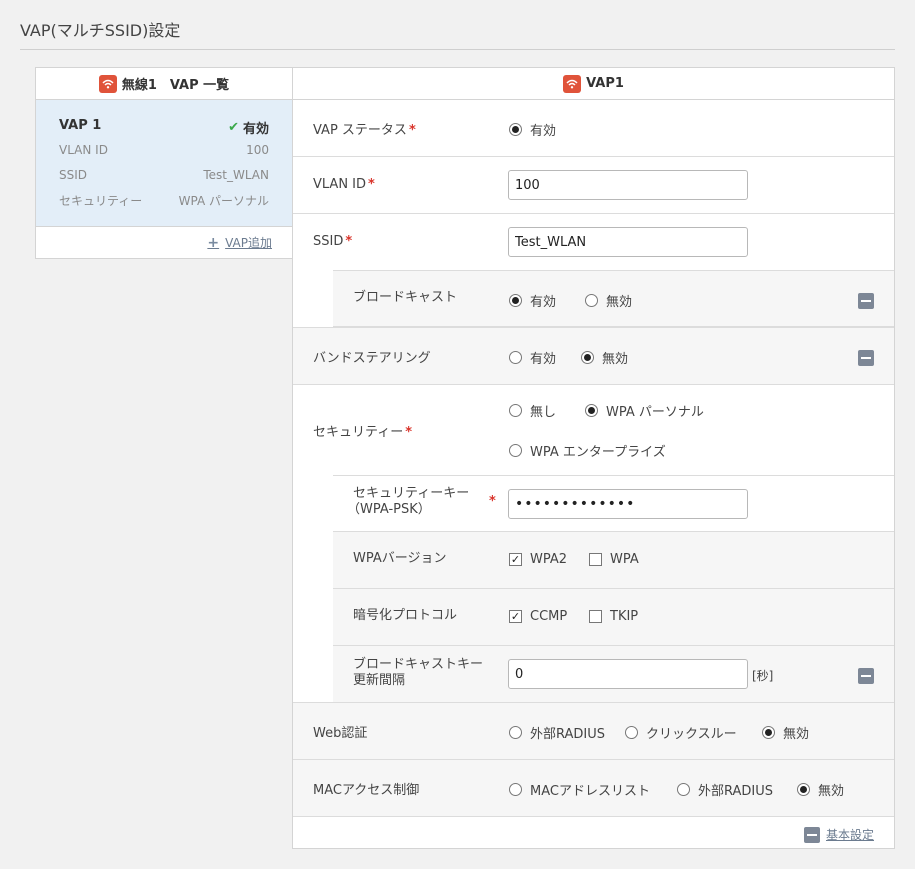  I want to click on wpa-version-row: WPAバージョン ✓ WPA2 WPA, so click(613, 560).